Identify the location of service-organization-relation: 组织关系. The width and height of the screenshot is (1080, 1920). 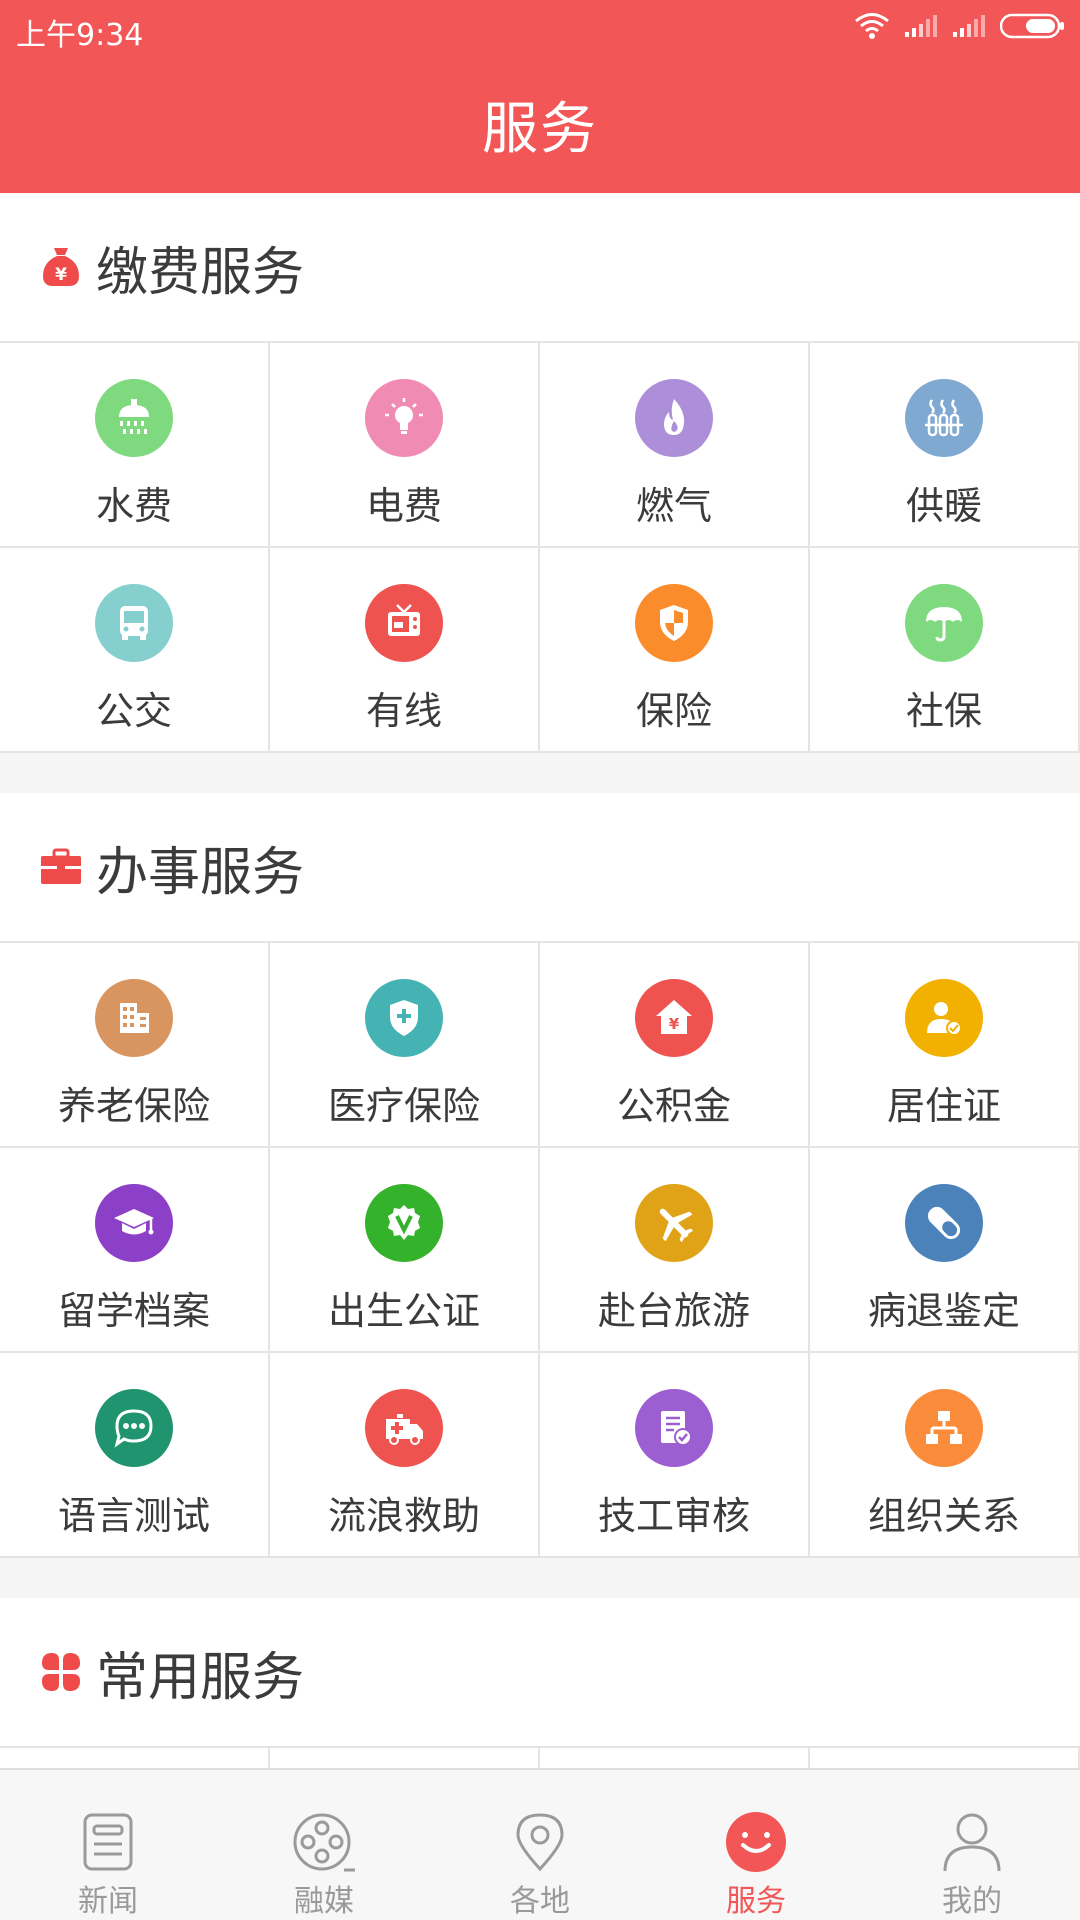
(945, 1455).